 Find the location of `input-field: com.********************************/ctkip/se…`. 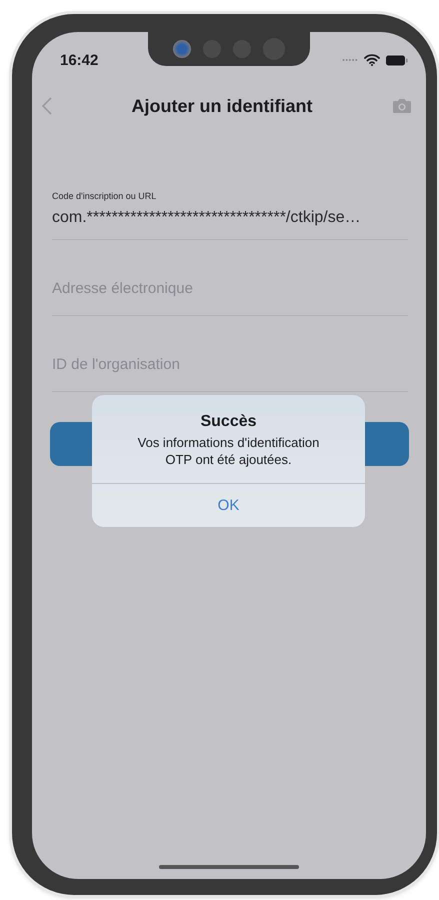

input-field: com.********************************/ctkip/se… is located at coordinates (230, 218).